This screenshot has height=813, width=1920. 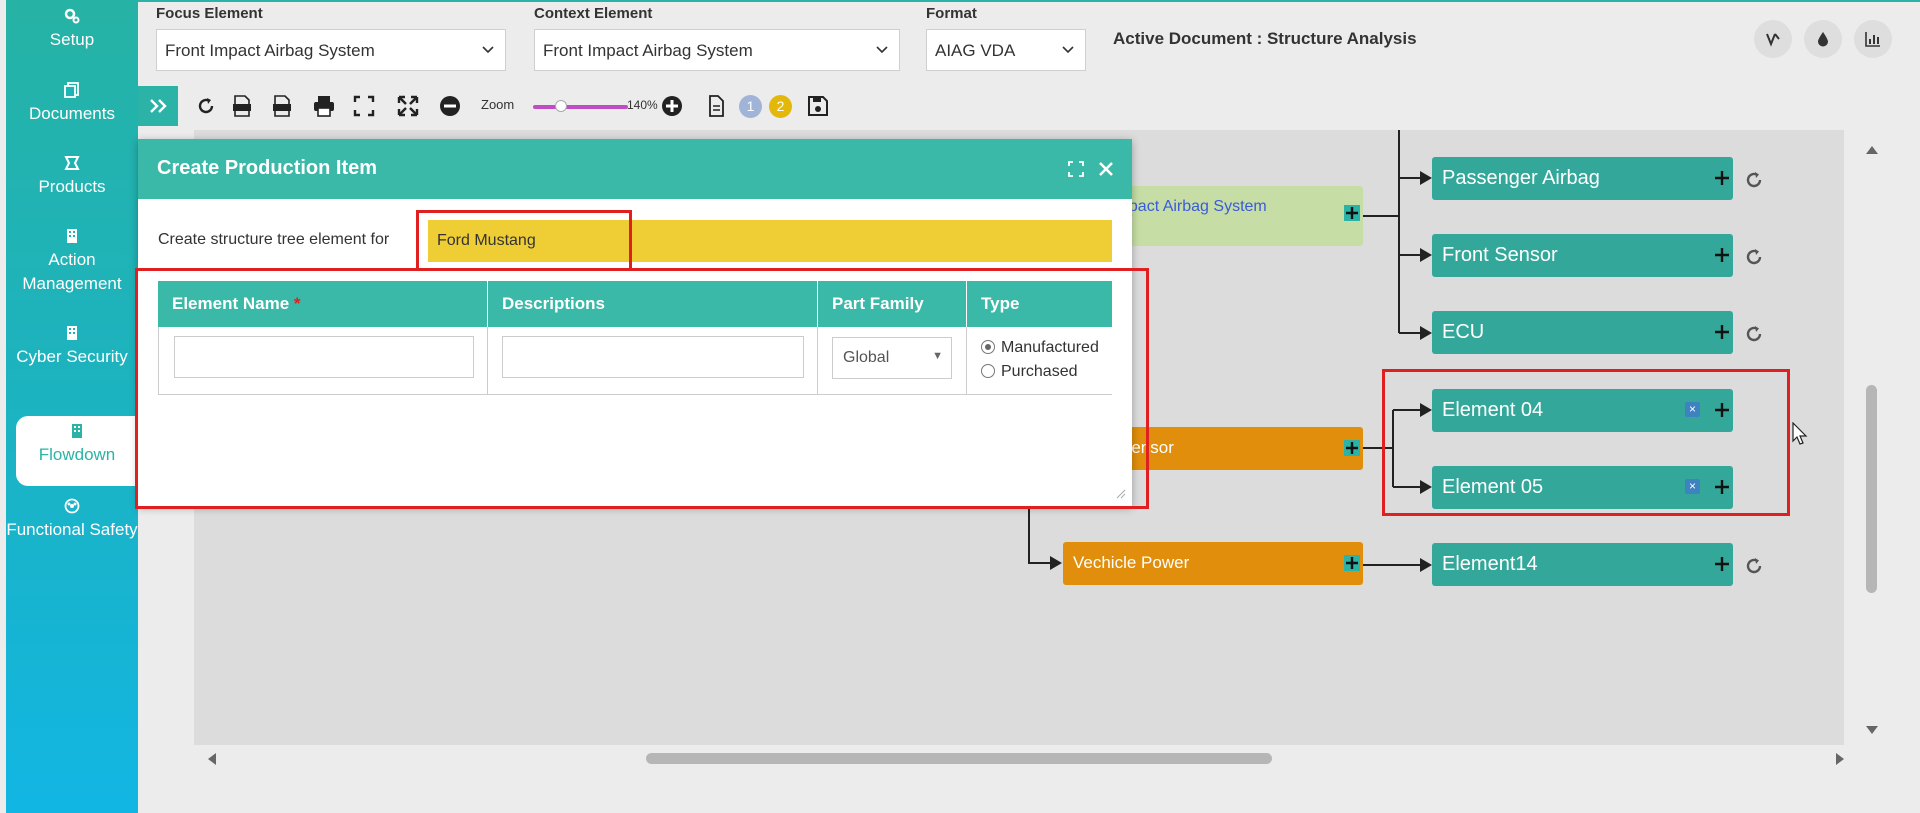 I want to click on tree-node-label: npact Airbag System, so click(x=1193, y=206).